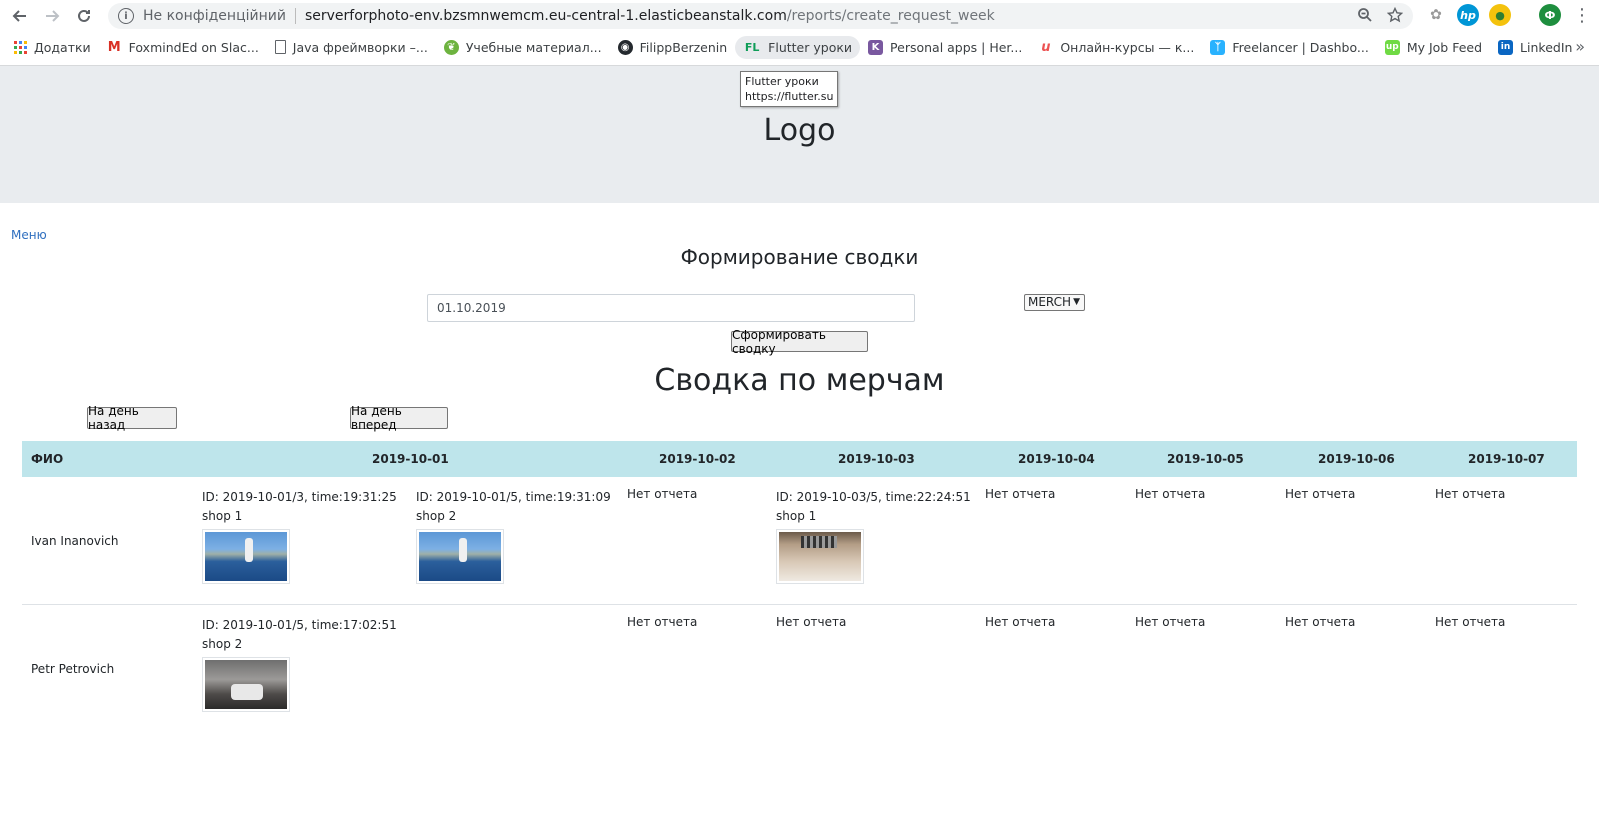  Describe the element at coordinates (132, 418) in the screenshot. I see `prev-day-button: На день назад` at that location.